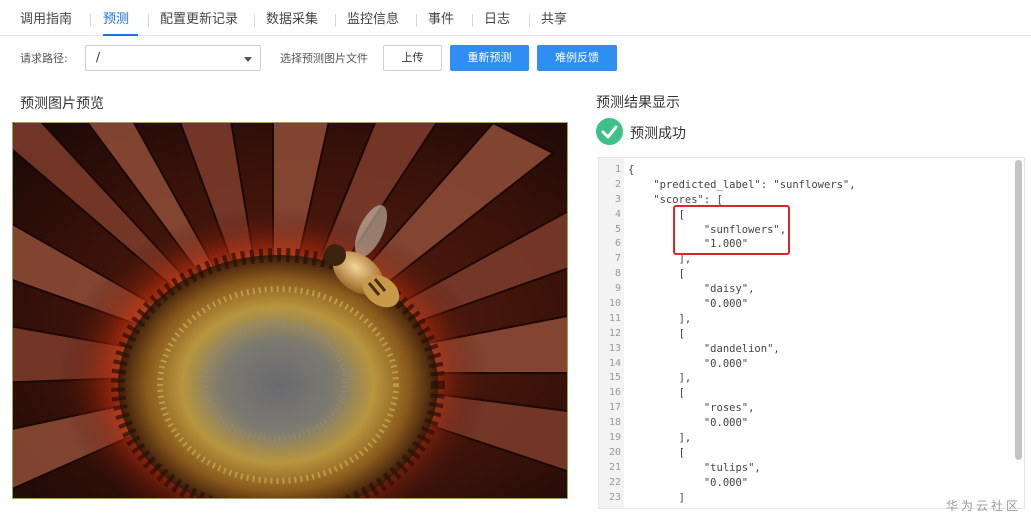 Image resolution: width=1031 pixels, height=523 pixels. Describe the element at coordinates (554, 22) in the screenshot. I see `tab-share: 共享` at that location.